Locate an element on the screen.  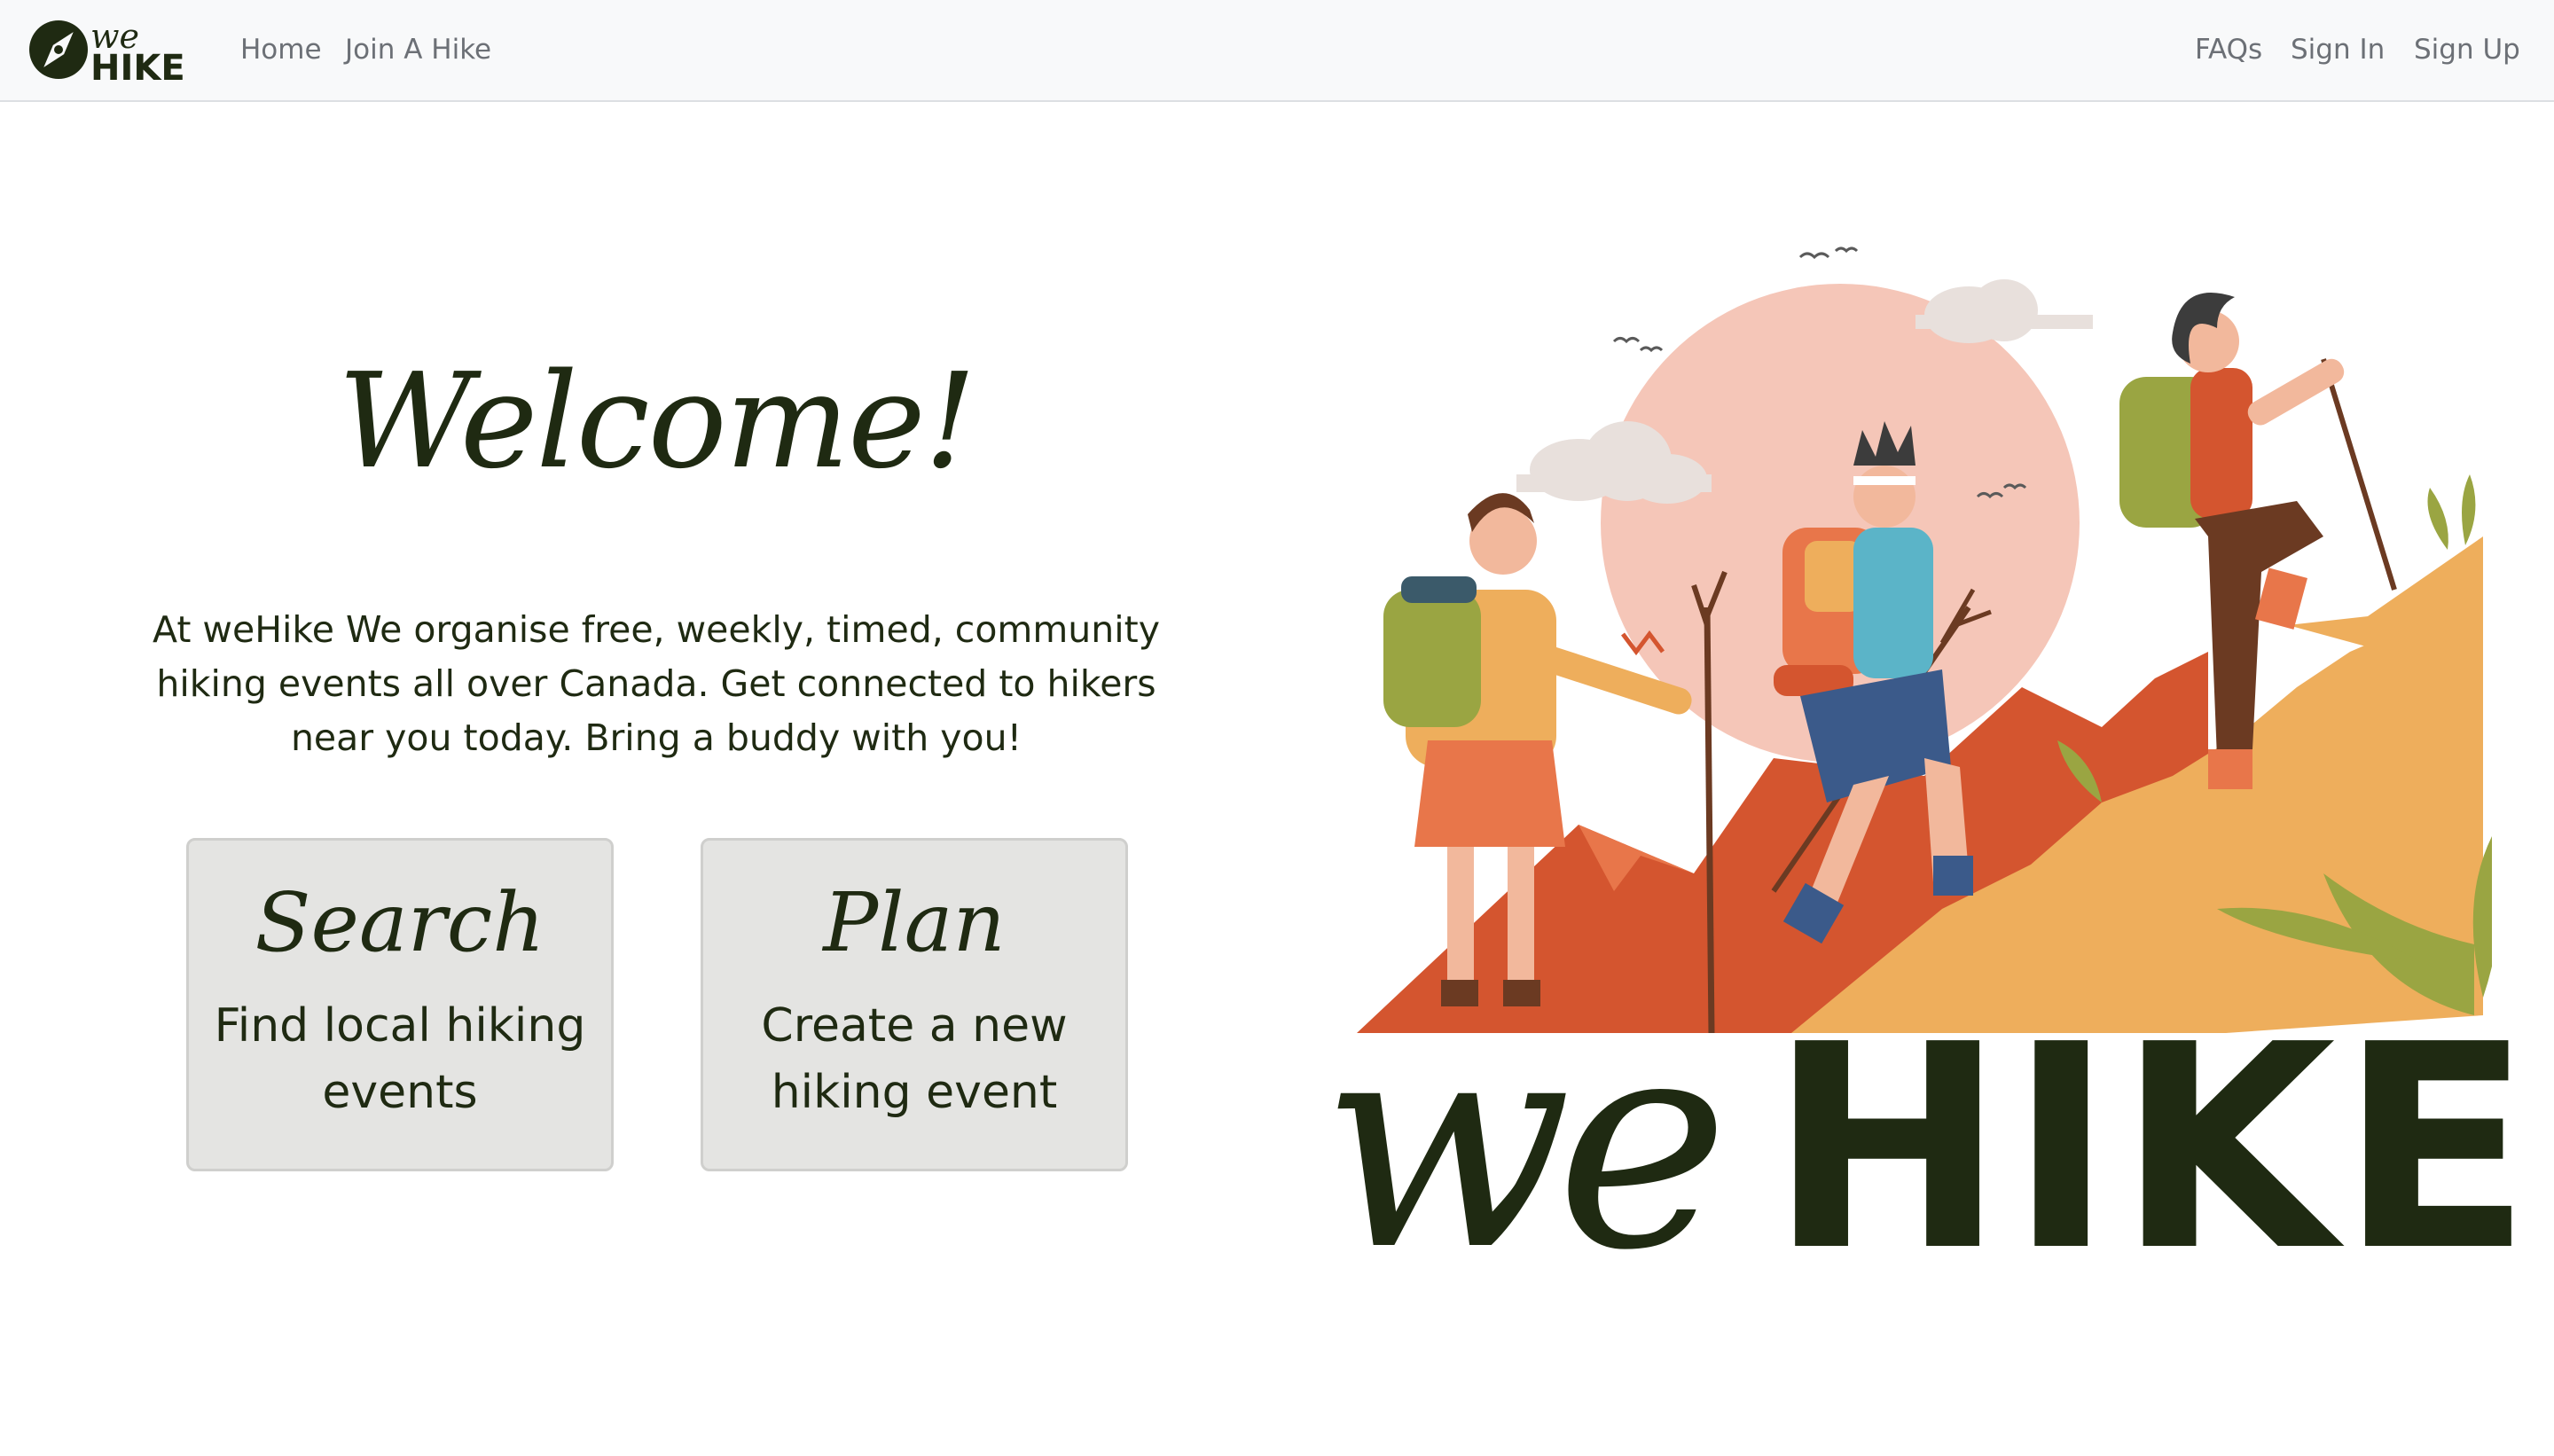
nav-sign-up-link: Sign Up is located at coordinates (2467, 49).